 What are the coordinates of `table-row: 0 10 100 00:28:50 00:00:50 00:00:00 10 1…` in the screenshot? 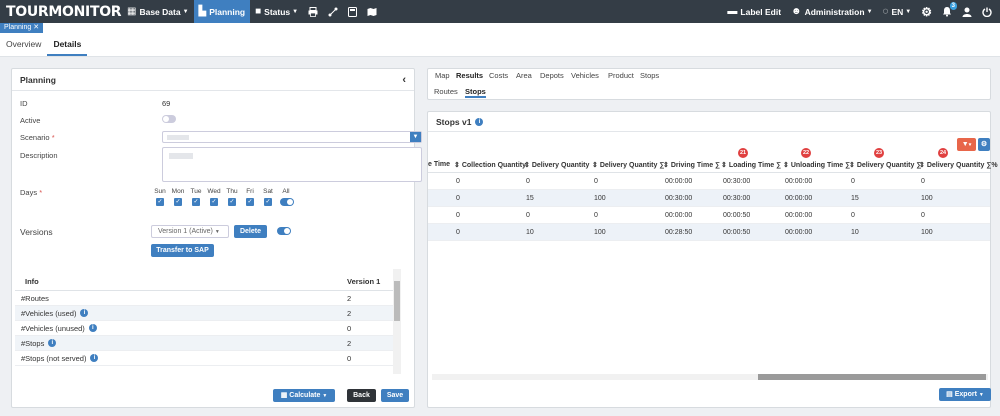 It's located at (709, 232).